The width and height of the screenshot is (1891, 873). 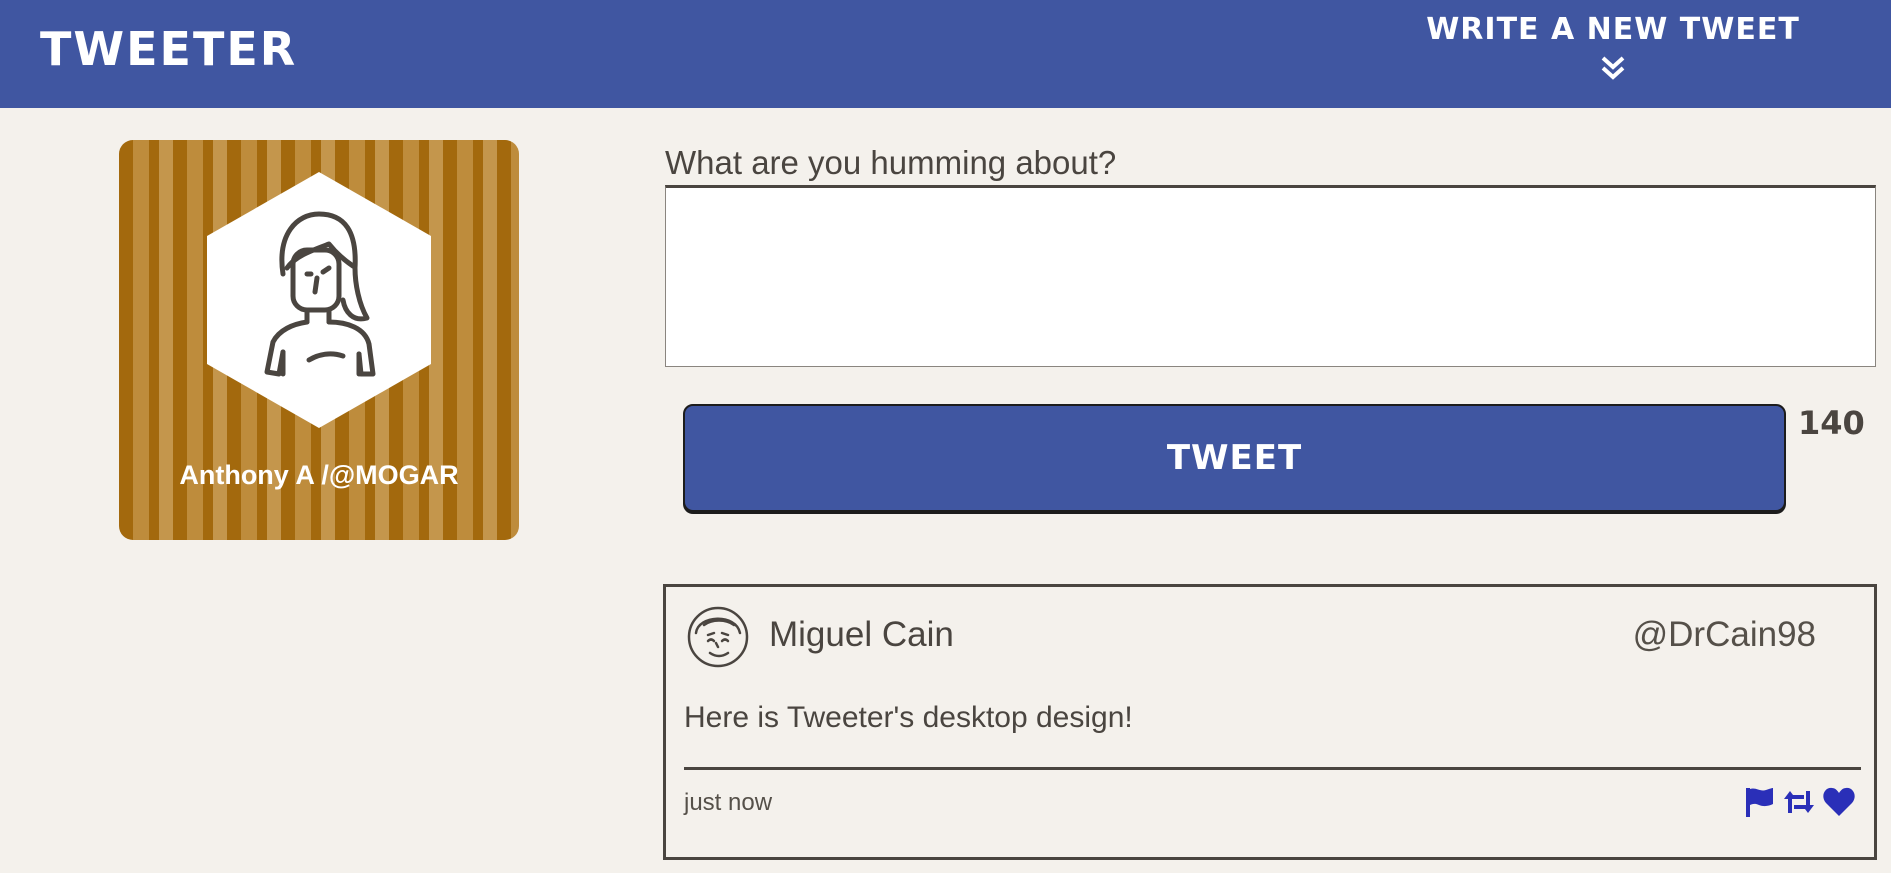 What do you see at coordinates (1234, 458) in the screenshot?
I see `tweet-button: TWEET` at bounding box center [1234, 458].